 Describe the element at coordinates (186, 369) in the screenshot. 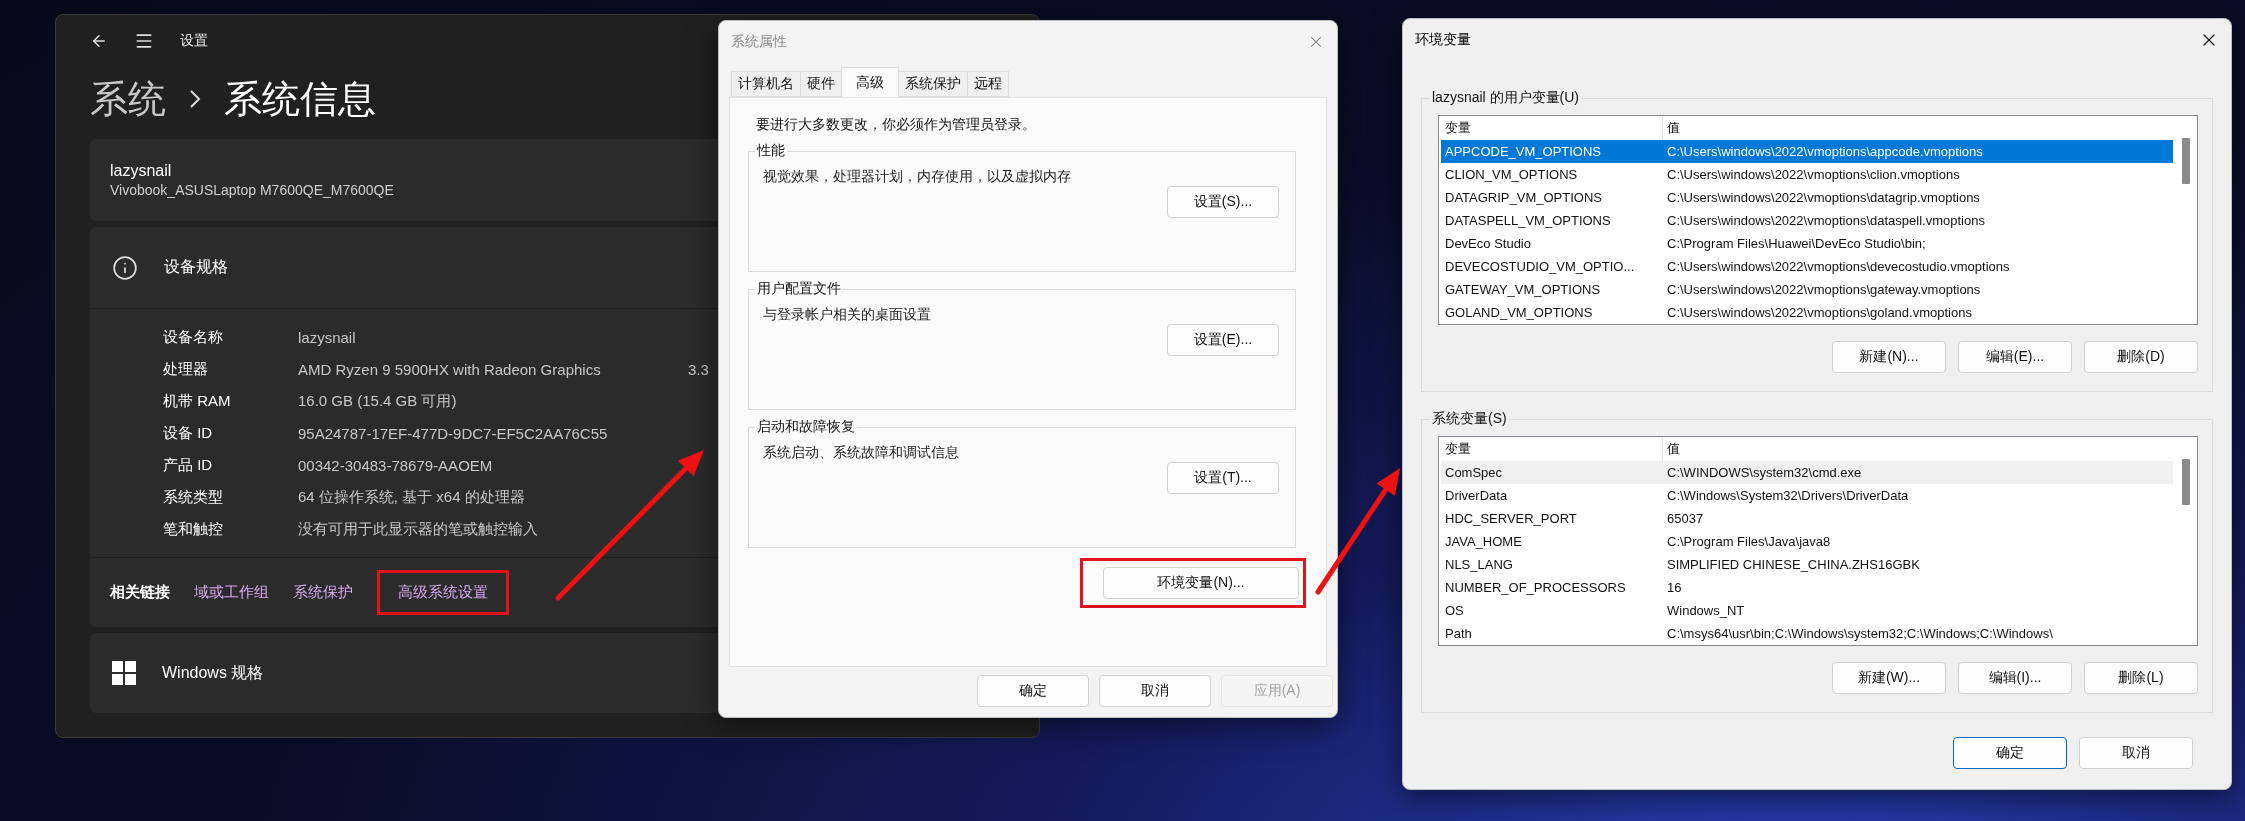

I see `spec-label: 处理器` at that location.